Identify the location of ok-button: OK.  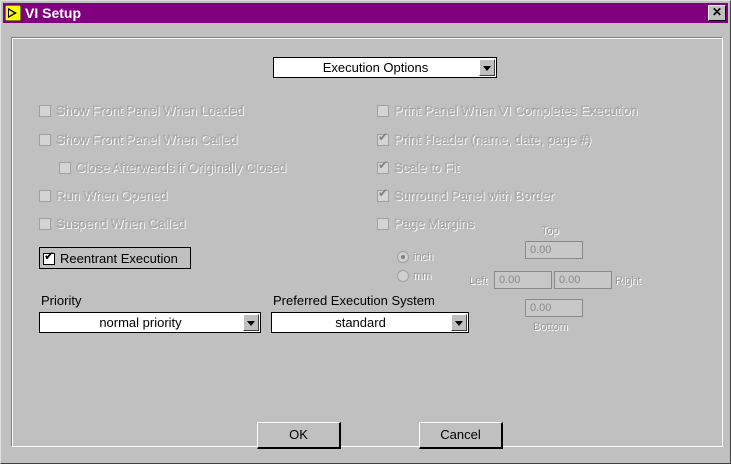
(299, 435).